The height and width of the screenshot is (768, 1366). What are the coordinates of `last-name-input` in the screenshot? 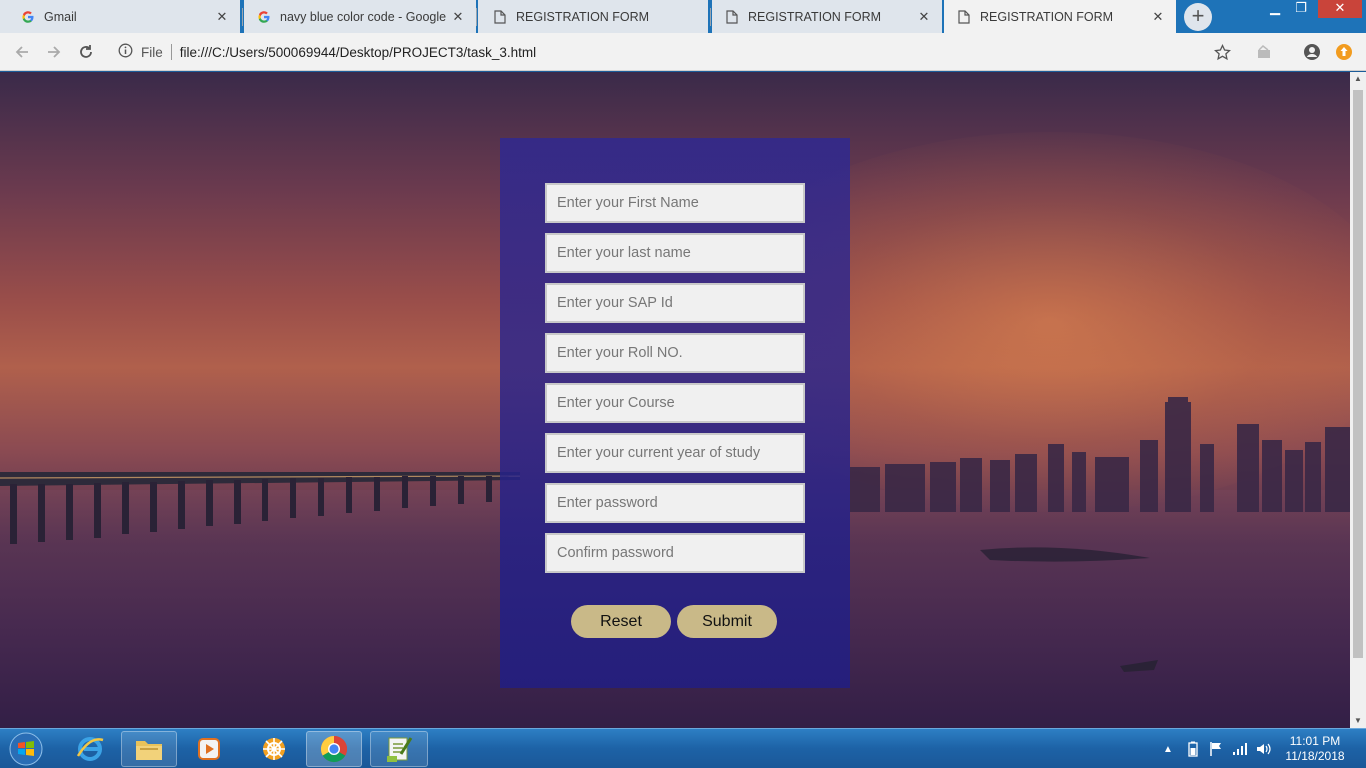 It's located at (675, 253).